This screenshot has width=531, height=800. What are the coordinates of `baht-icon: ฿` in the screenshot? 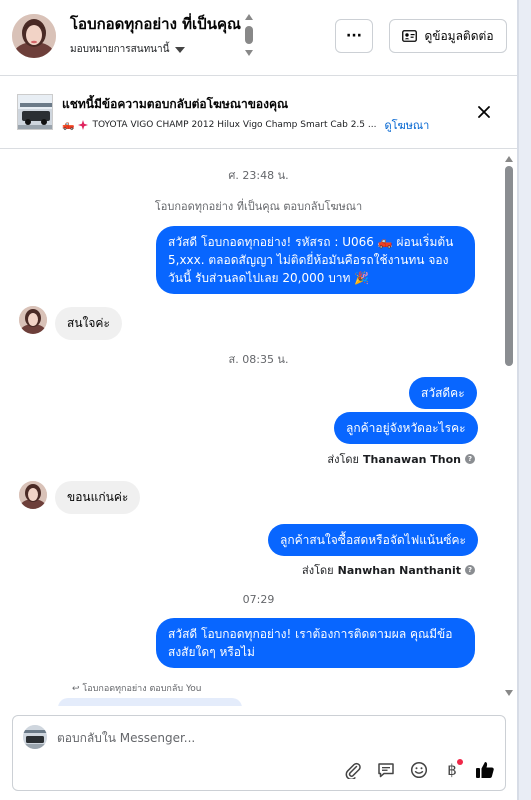 It's located at (452, 770).